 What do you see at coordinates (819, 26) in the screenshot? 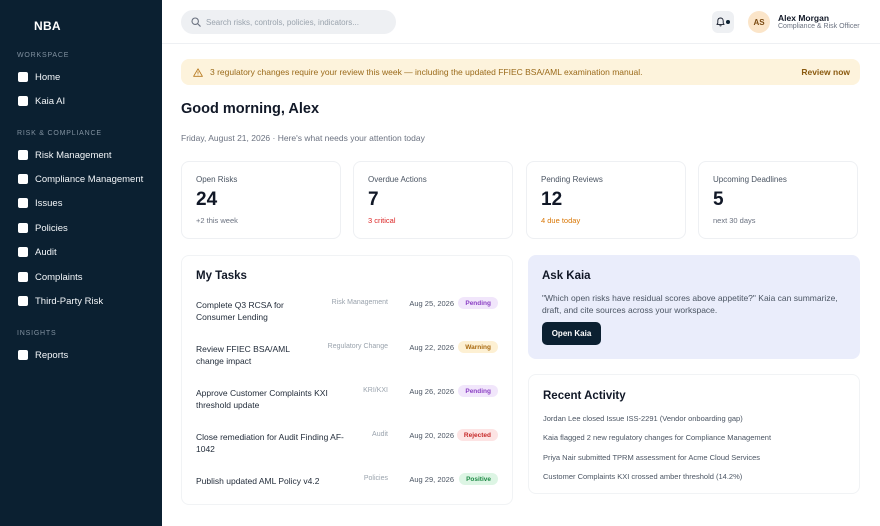
I see `user-role: Compliance & Risk Officer` at bounding box center [819, 26].